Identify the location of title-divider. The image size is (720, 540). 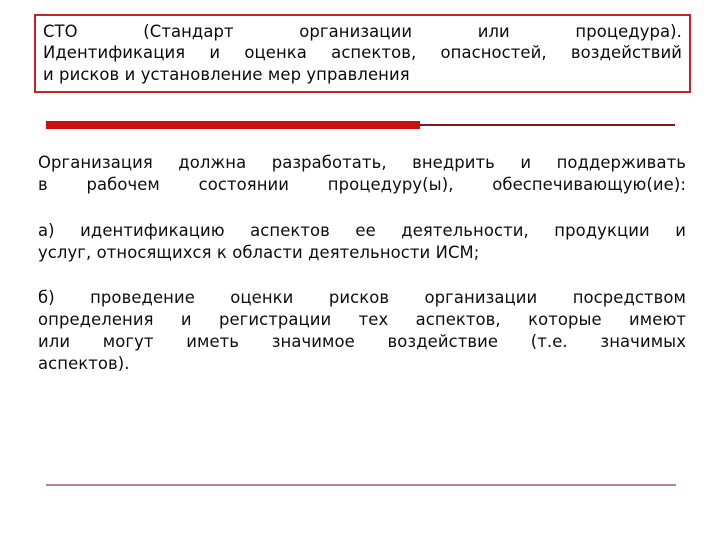
(360, 125).